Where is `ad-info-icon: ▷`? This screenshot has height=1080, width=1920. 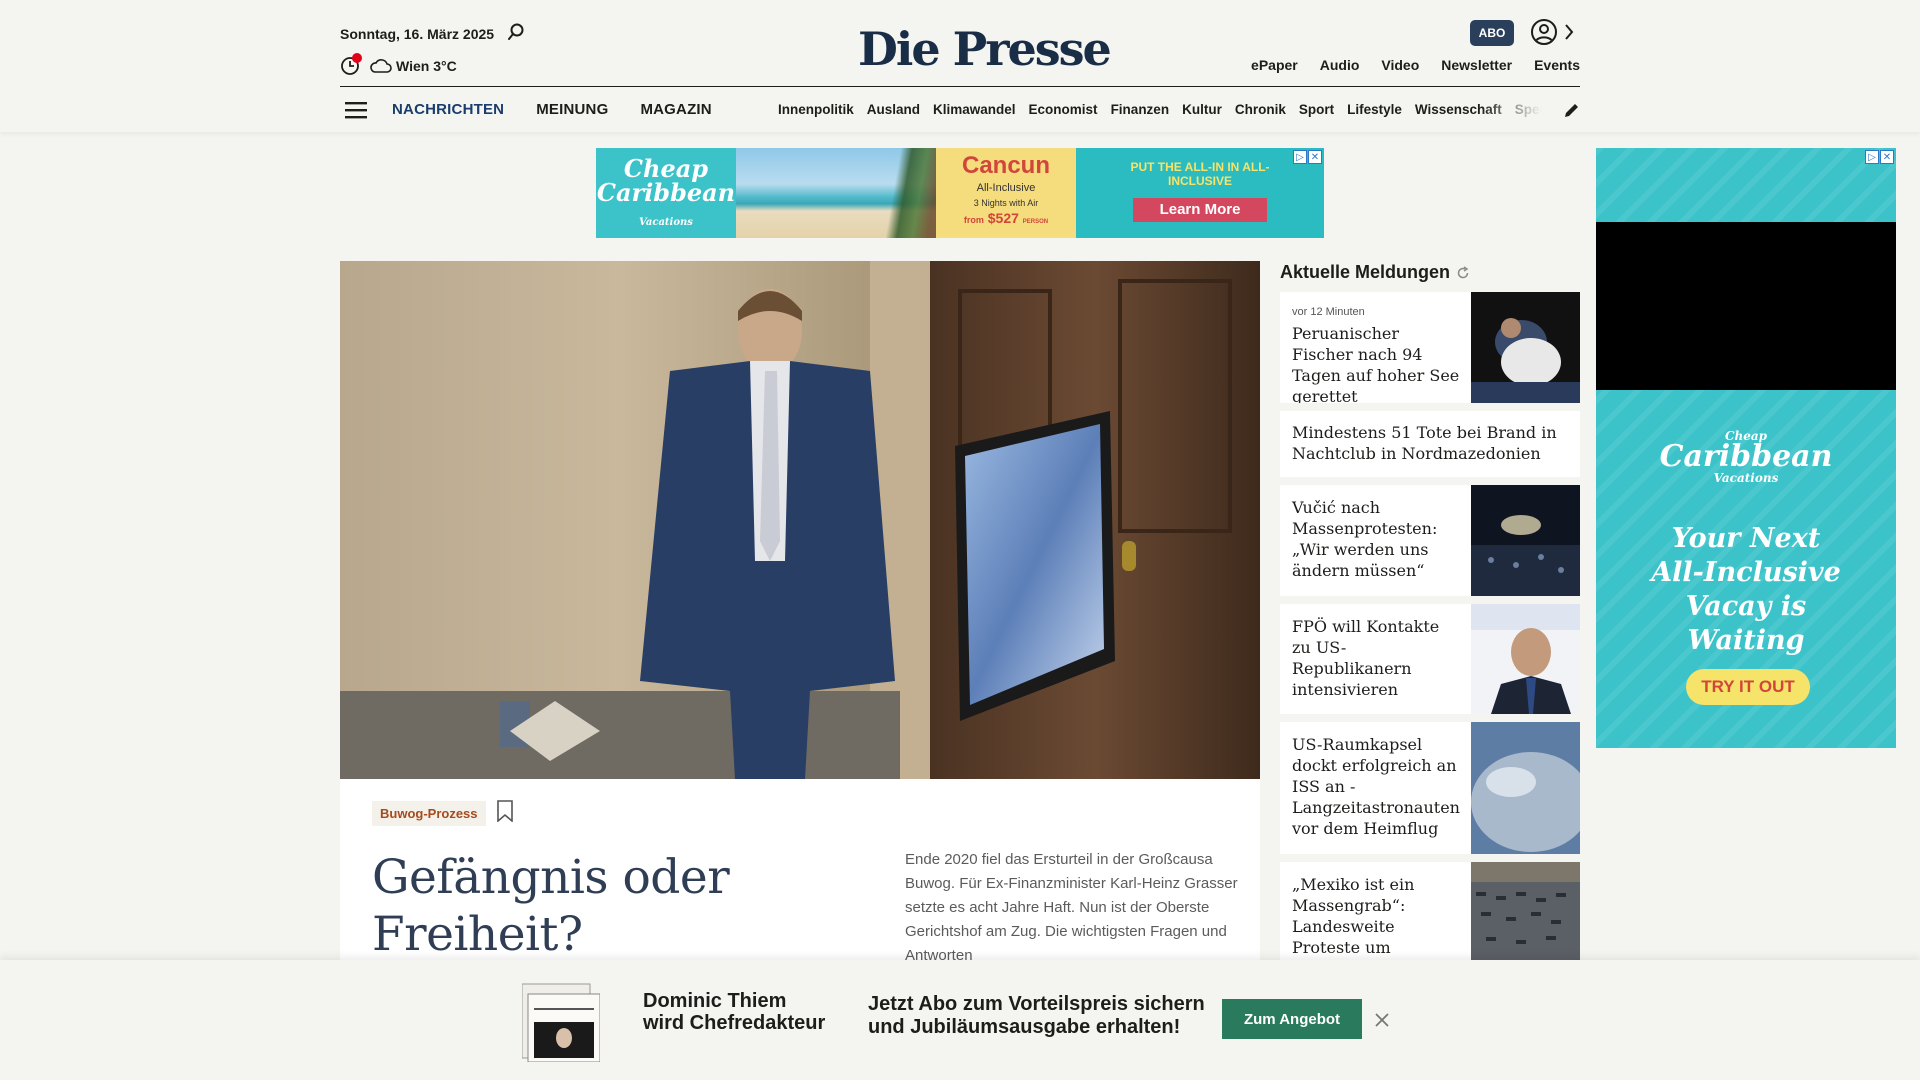
ad-info-icon: ▷ is located at coordinates (1300, 157).